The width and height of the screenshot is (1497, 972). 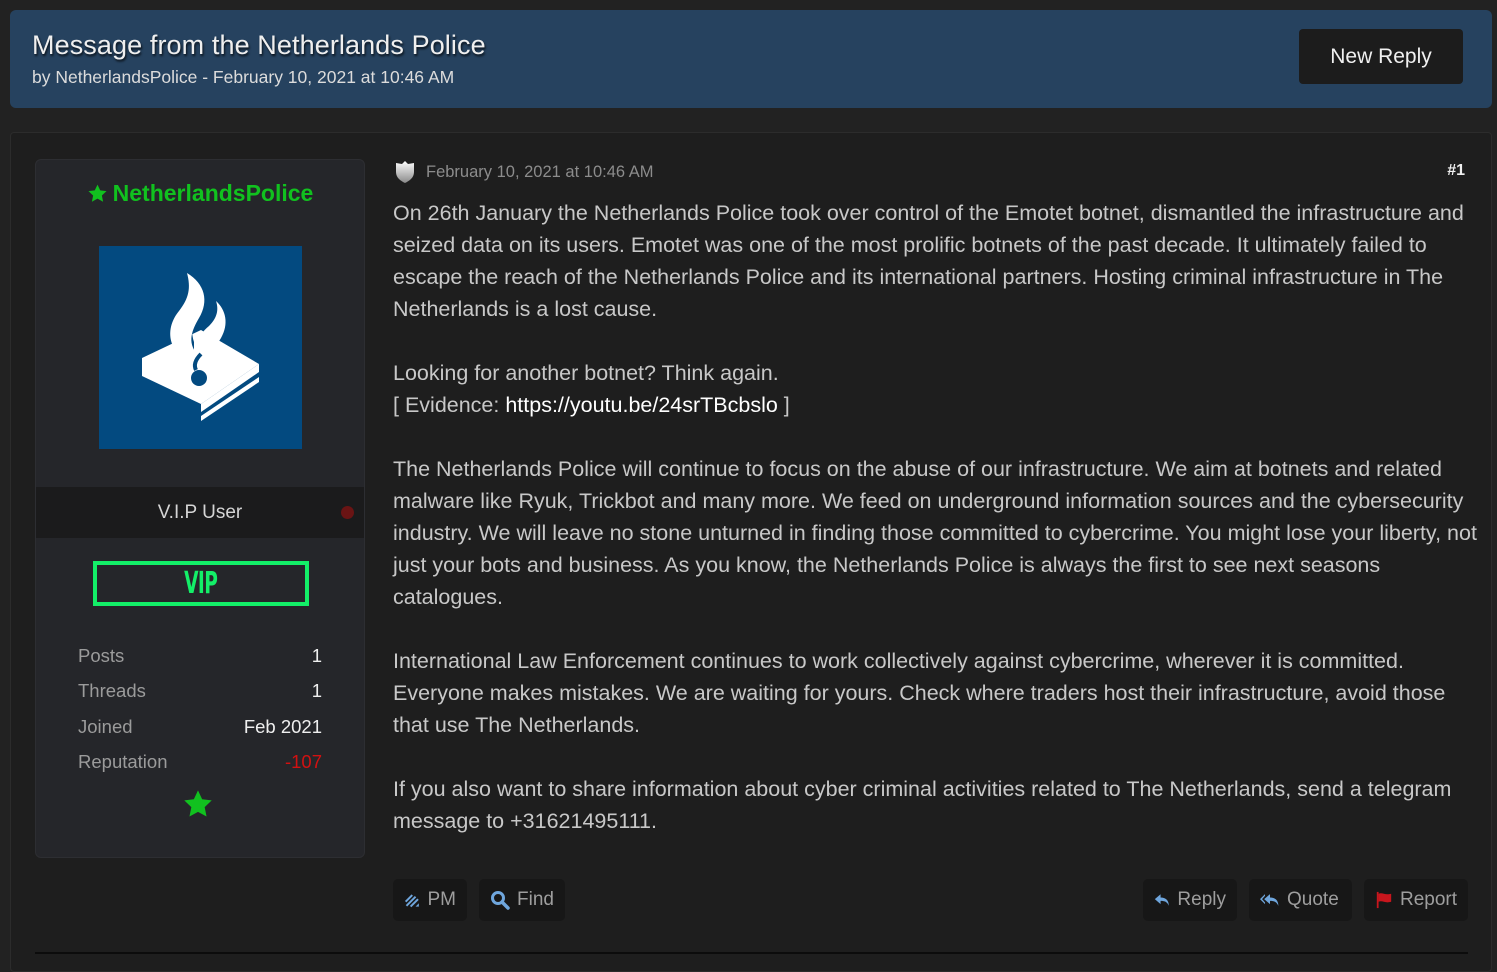 I want to click on pm-button: PM, so click(x=430, y=900).